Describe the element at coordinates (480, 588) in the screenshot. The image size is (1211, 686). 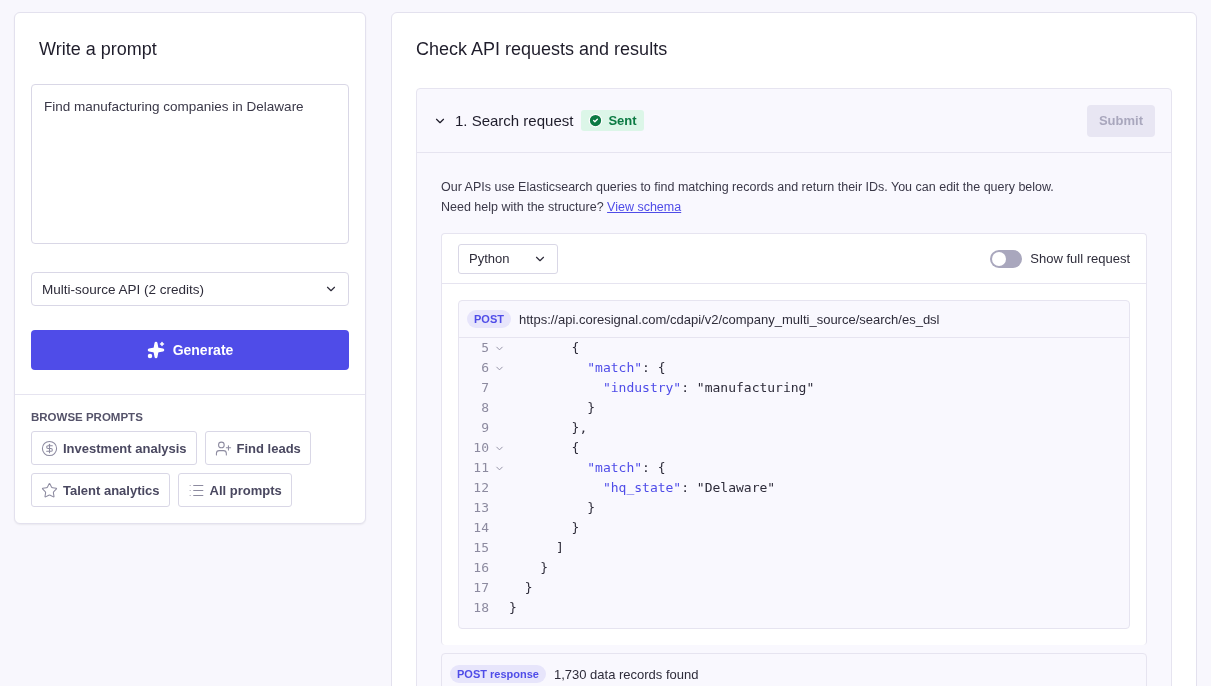
I see `line-number: 17` at that location.